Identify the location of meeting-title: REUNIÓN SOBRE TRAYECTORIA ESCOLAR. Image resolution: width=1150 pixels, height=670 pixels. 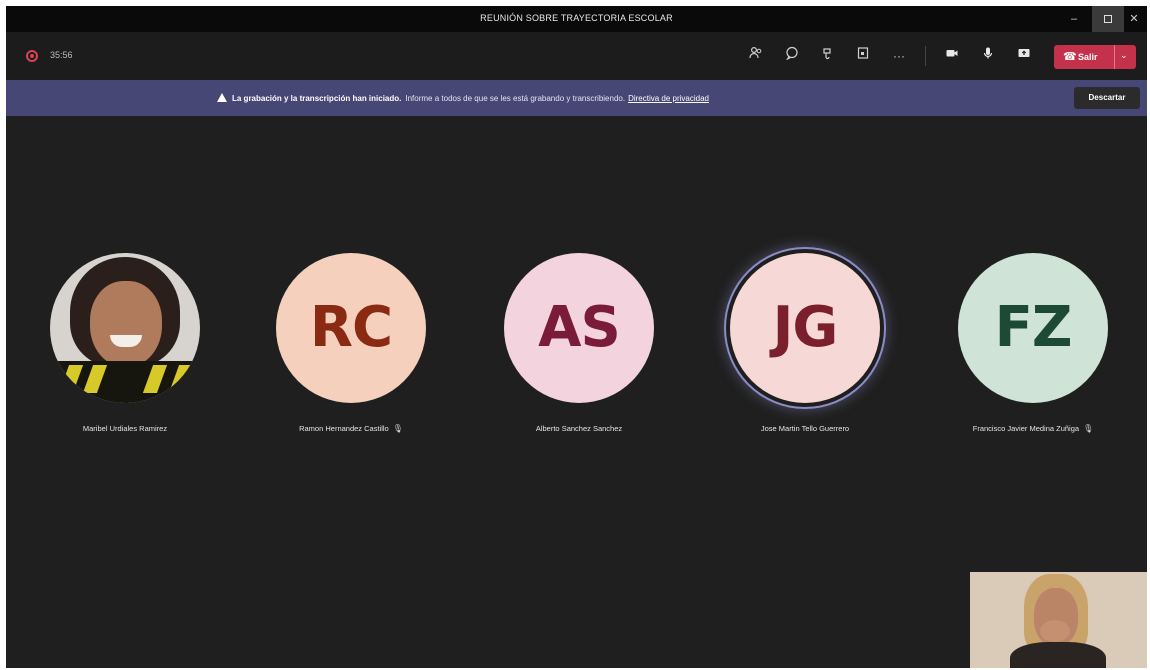
(576, 18).